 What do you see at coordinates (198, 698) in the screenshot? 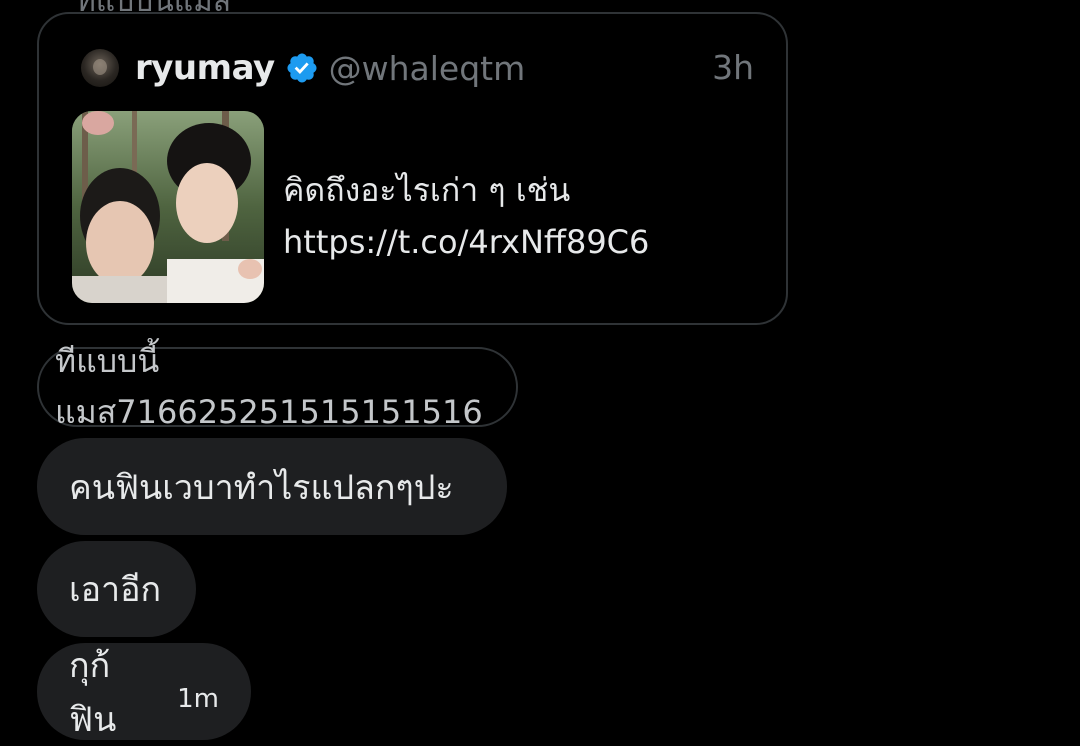
I see `message-timestamp: 1m` at bounding box center [198, 698].